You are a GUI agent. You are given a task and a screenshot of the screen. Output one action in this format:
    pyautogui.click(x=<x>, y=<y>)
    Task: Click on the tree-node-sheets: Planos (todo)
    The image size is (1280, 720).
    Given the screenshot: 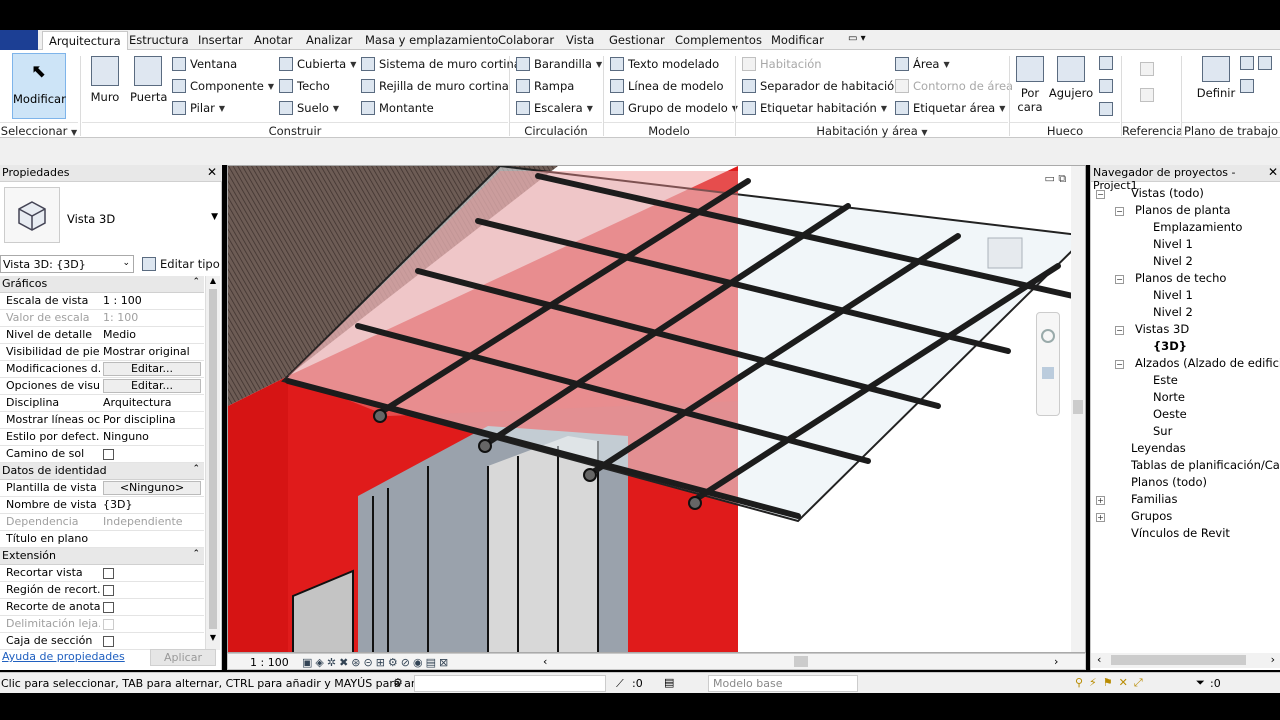 What is the action you would take?
    pyautogui.click(x=1169, y=482)
    